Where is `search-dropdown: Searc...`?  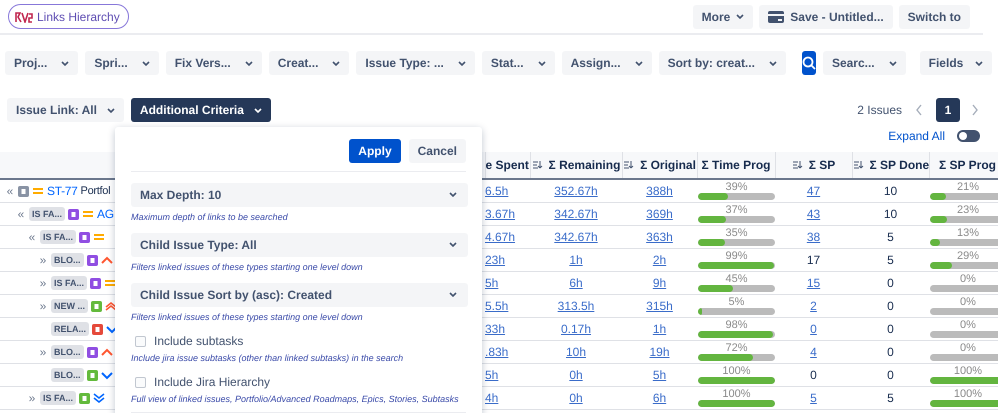 search-dropdown: Searc... is located at coordinates (864, 63).